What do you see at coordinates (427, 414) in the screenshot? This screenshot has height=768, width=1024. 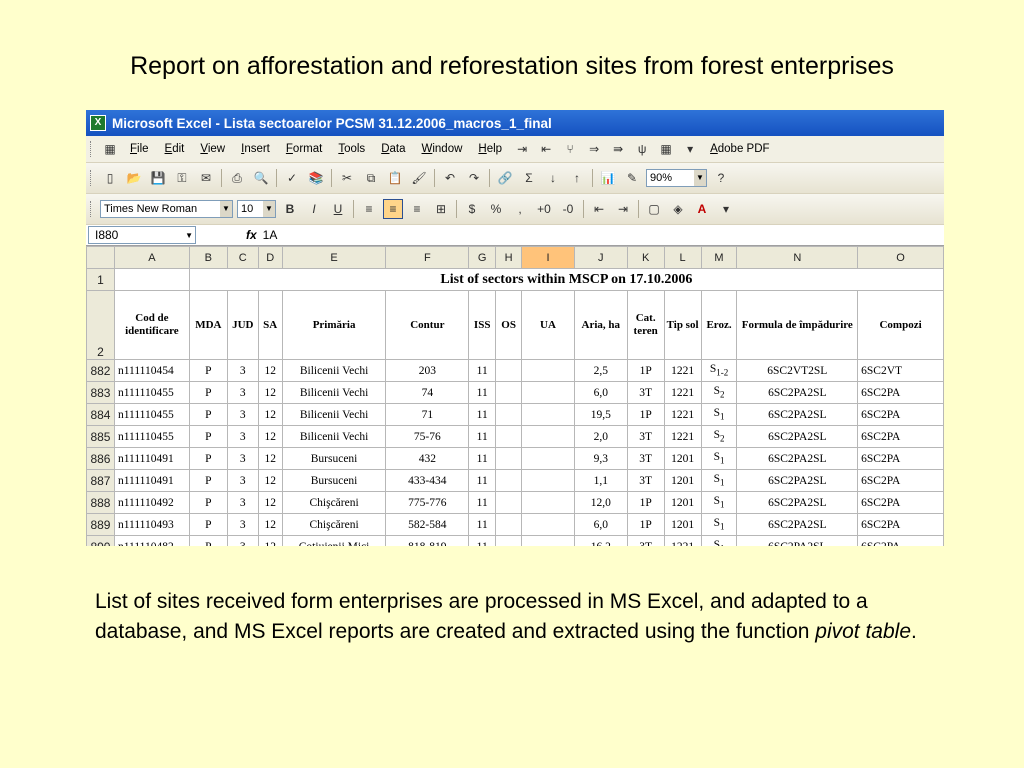 I see `cell-contur: 71` at bounding box center [427, 414].